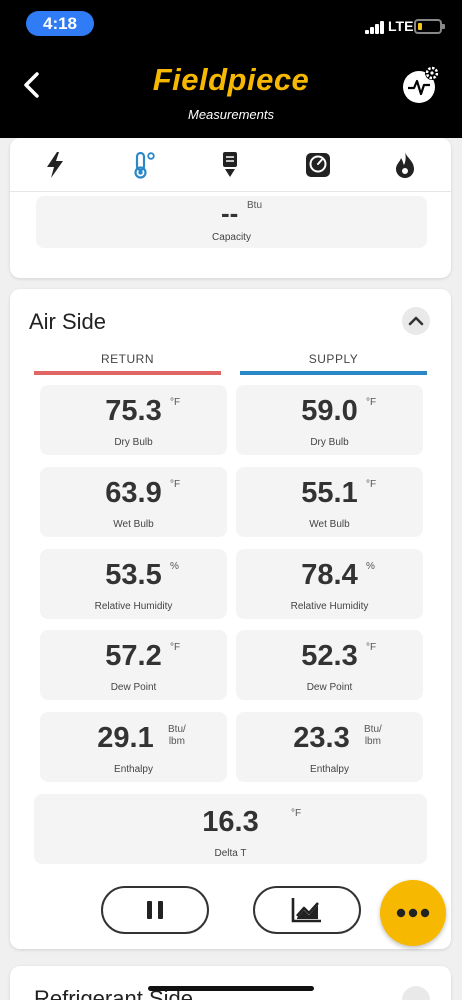 The image size is (462, 1000). What do you see at coordinates (329, 656) in the screenshot?
I see `supply-dew-point-value: 52.3` at bounding box center [329, 656].